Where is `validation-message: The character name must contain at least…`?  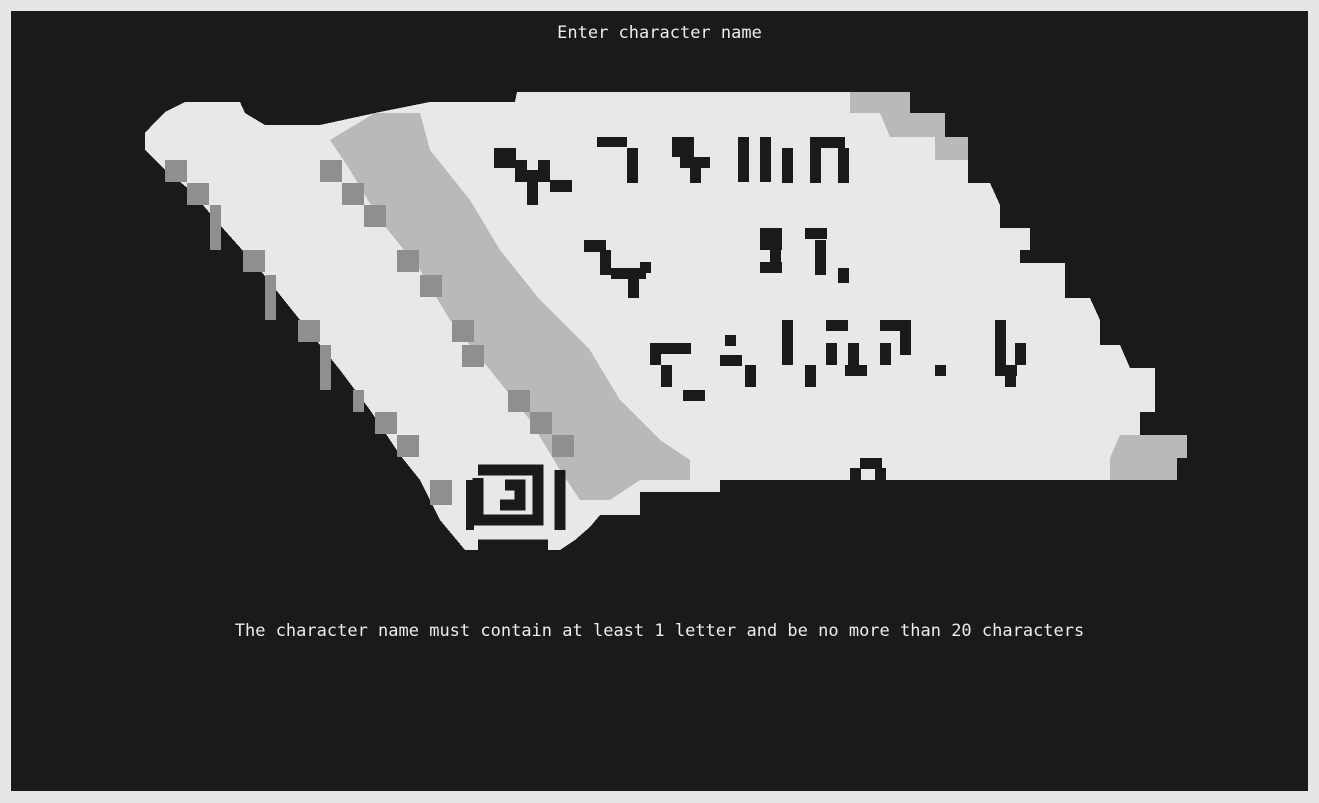 validation-message: The character name must contain at least… is located at coordinates (659, 631).